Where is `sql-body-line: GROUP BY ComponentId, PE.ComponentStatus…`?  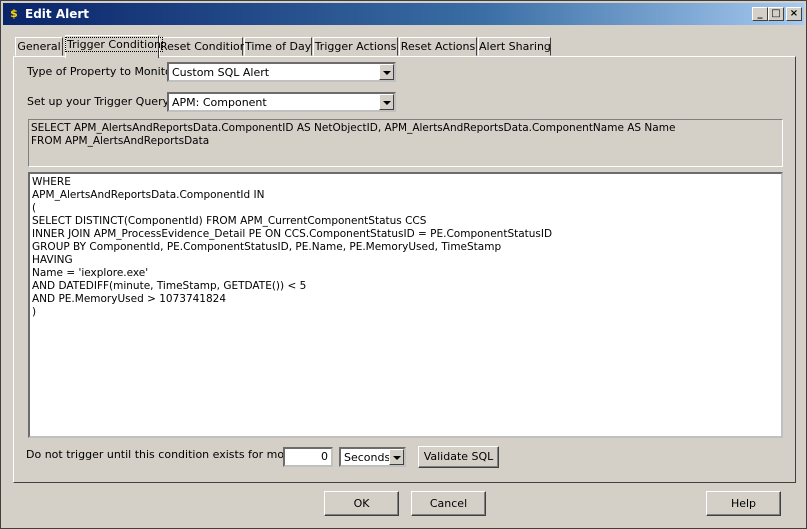 sql-body-line: GROUP BY ComponentId, PE.ComponentStatus… is located at coordinates (267, 247).